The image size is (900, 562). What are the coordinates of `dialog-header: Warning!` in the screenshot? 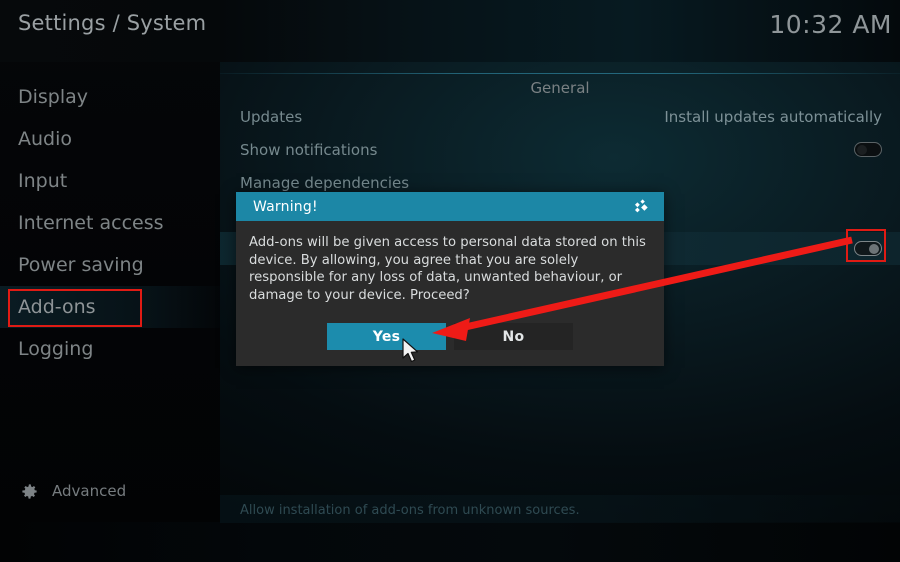 It's located at (450, 206).